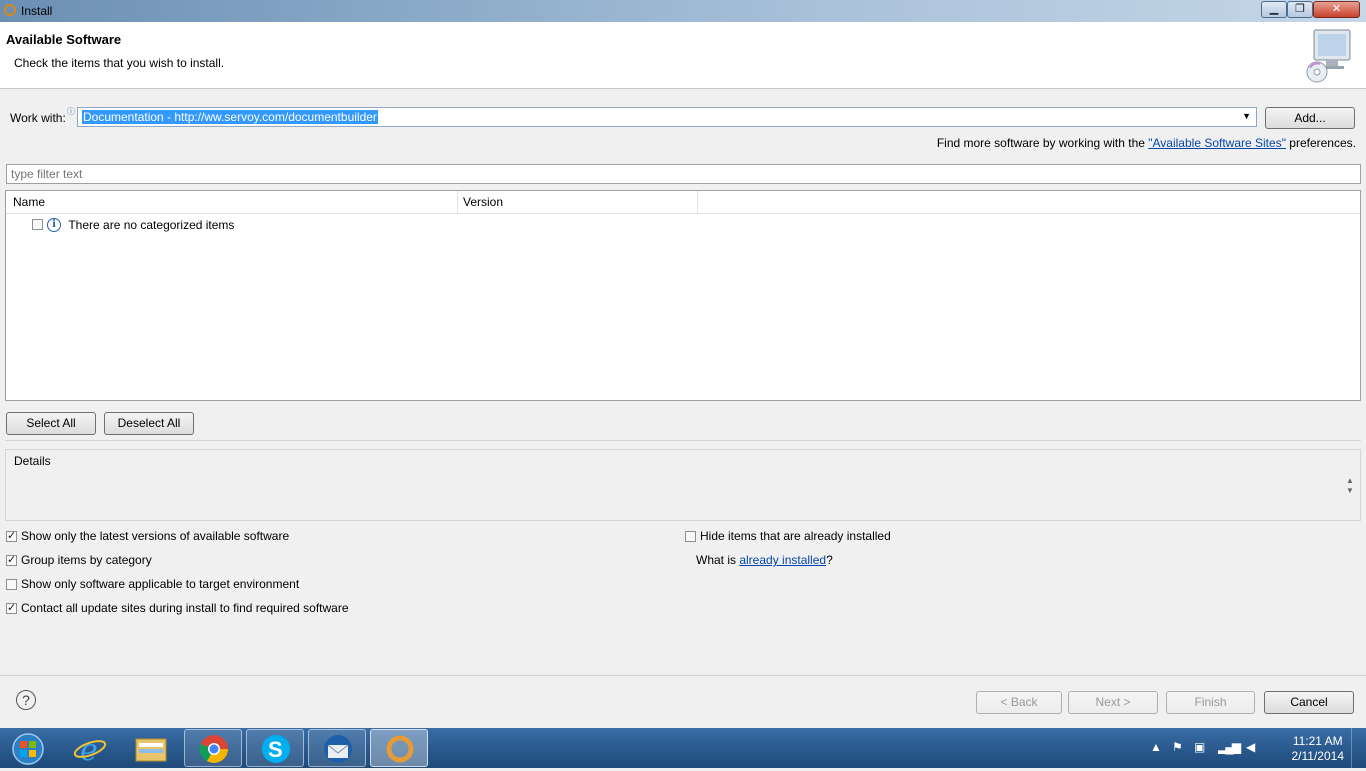 The height and width of the screenshot is (771, 1366). I want to click on deselect-all-button: Deselect All, so click(149, 423).